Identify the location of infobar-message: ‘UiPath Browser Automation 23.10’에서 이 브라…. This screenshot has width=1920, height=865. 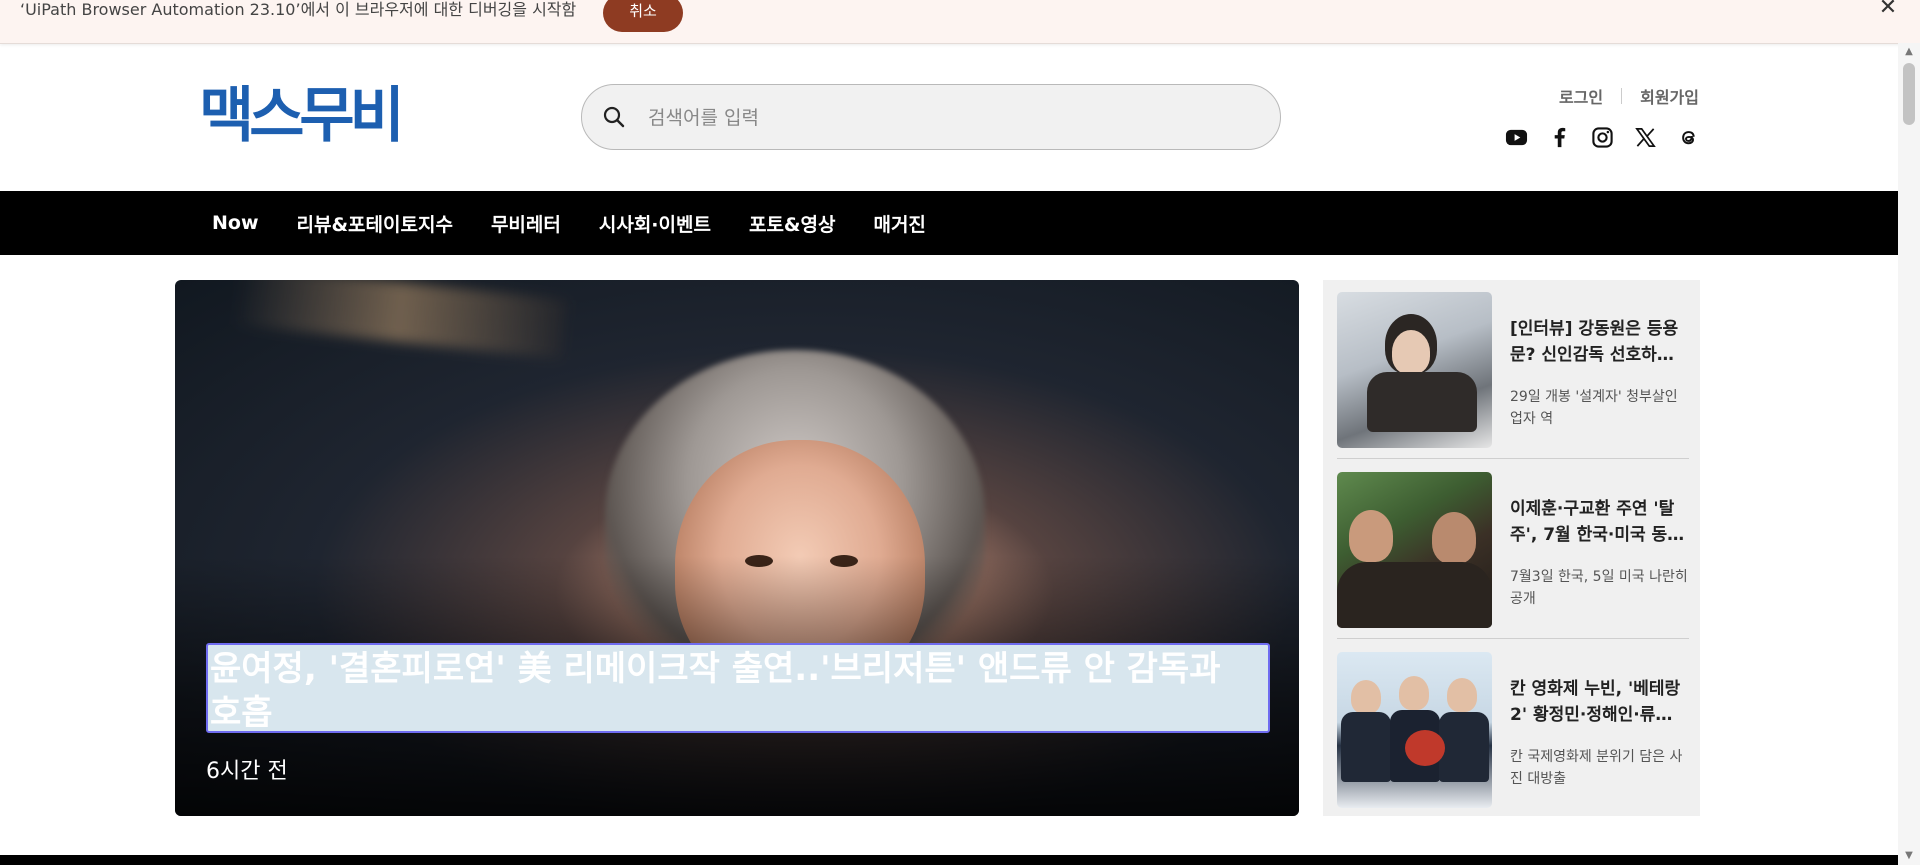
(298, 9).